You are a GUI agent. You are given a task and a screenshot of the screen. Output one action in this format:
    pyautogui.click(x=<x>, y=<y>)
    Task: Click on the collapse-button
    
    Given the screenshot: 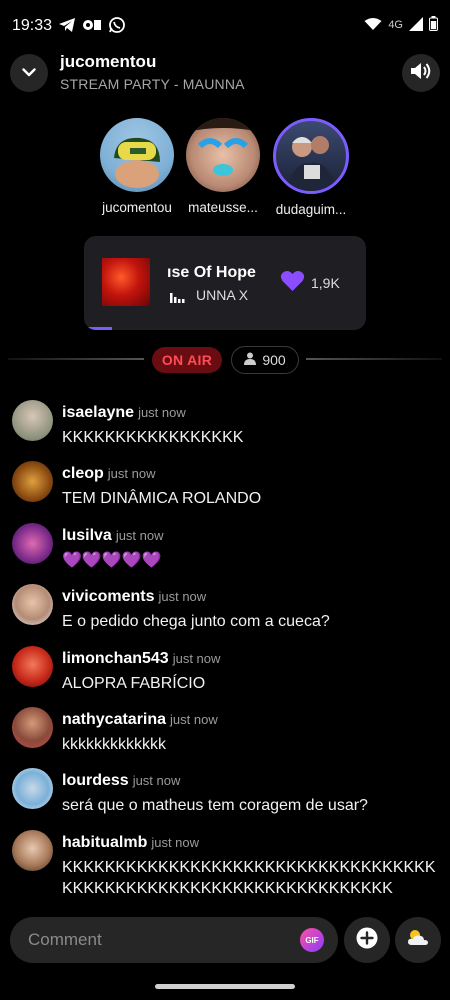 What is the action you would take?
    pyautogui.click(x=29, y=73)
    